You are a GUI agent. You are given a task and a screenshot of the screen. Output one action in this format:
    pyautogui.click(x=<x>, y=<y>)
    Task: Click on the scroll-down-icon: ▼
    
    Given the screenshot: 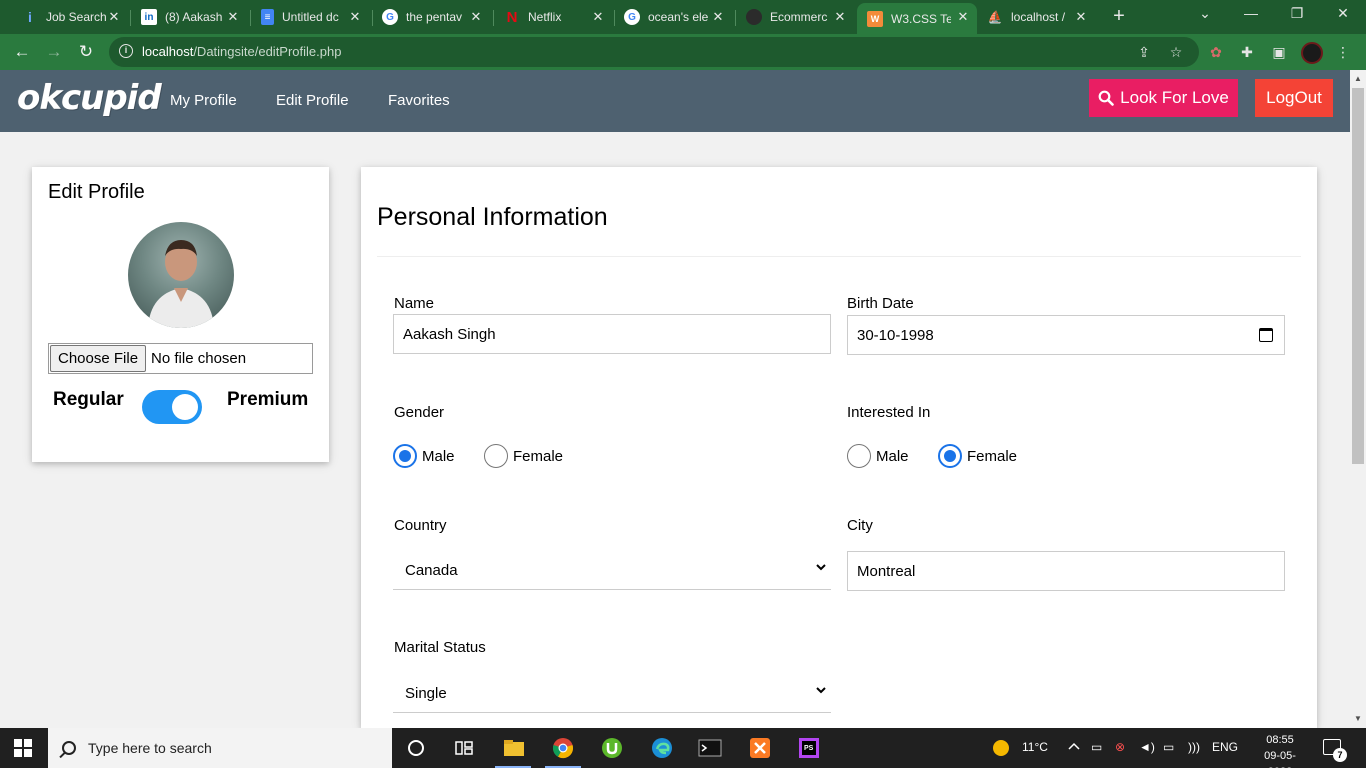 What is the action you would take?
    pyautogui.click(x=1358, y=718)
    